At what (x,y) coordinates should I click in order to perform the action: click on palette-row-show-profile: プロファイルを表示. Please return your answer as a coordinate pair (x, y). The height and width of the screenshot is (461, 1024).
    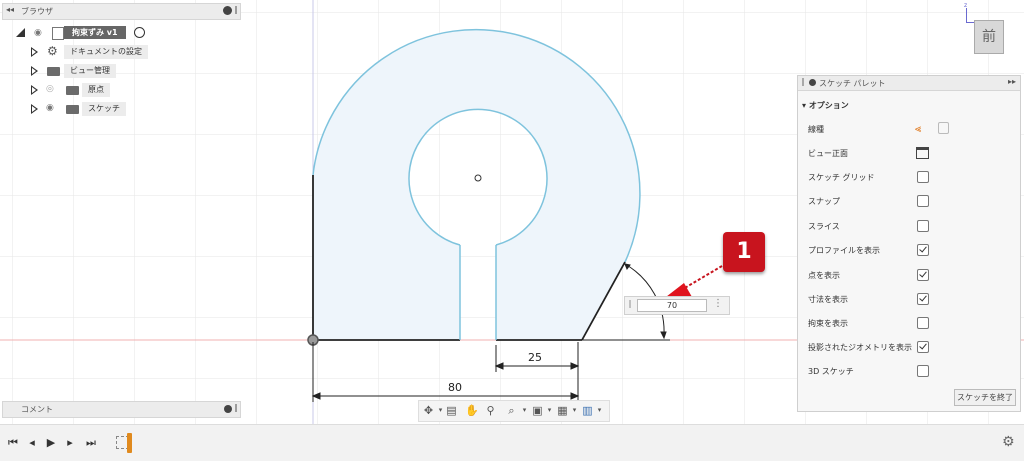
    Looking at the image, I should click on (909, 251).